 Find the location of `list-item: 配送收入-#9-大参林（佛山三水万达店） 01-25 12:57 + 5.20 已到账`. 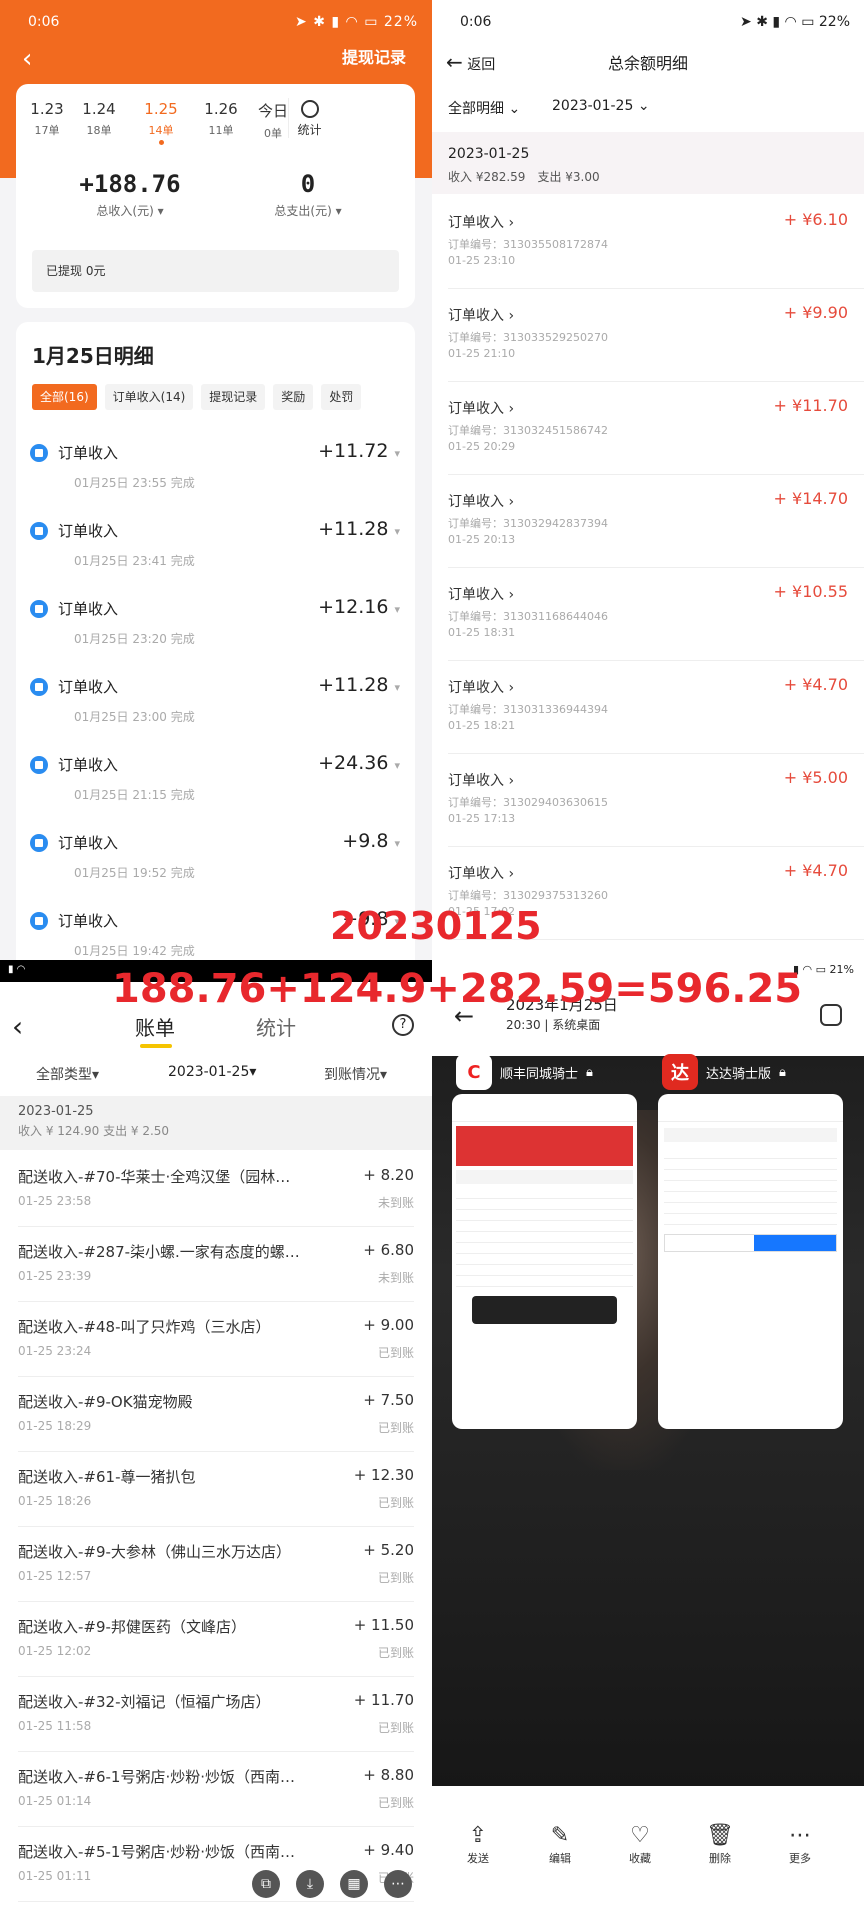

list-item: 配送收入-#9-大参林（佛山三水万达店） 01-25 12:57 + 5.20 已到账 is located at coordinates (216, 1564).